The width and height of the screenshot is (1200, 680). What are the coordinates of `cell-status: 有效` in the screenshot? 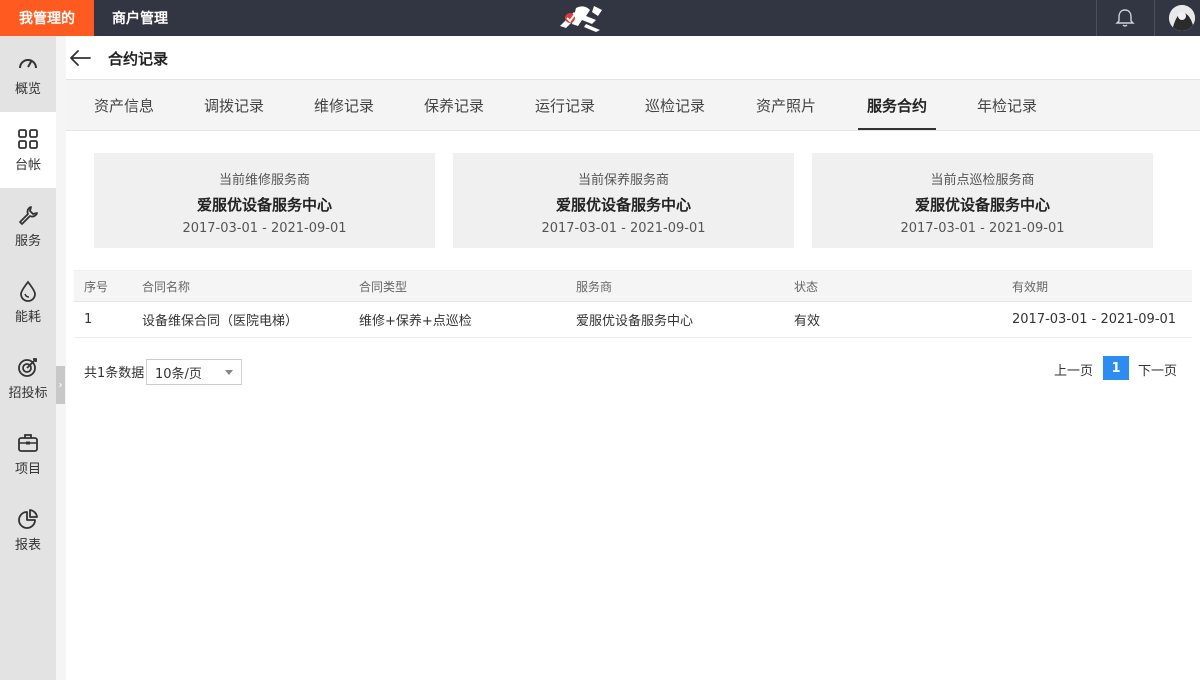 It's located at (807, 321).